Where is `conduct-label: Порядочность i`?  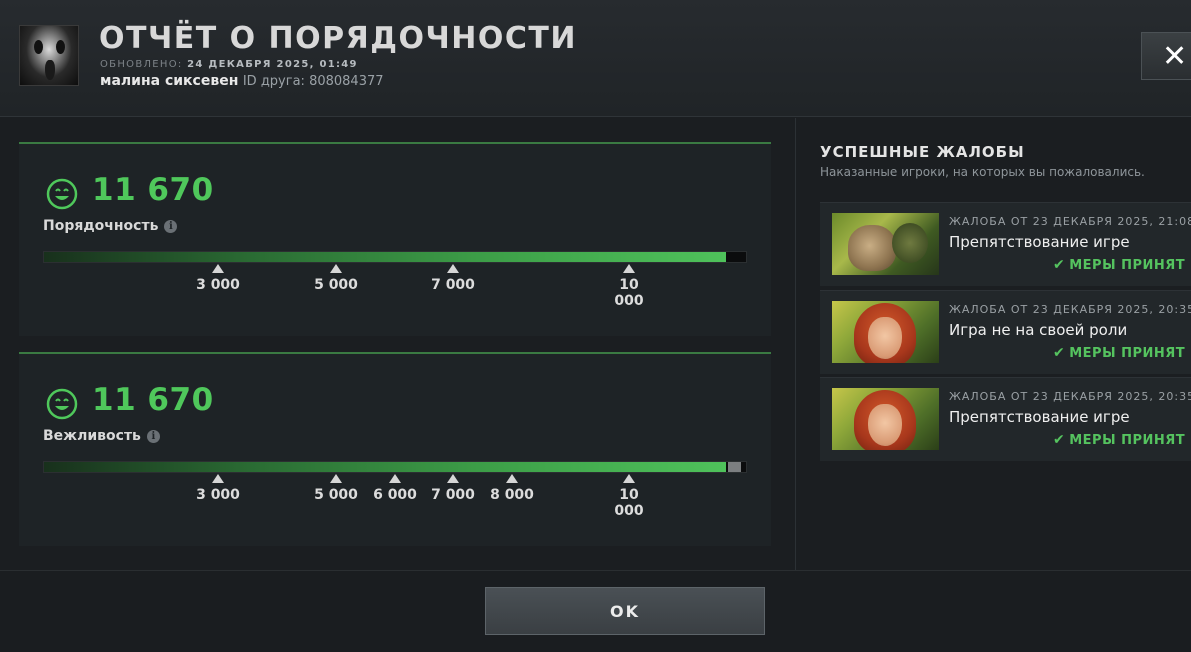
conduct-label: Порядочность i is located at coordinates (110, 226).